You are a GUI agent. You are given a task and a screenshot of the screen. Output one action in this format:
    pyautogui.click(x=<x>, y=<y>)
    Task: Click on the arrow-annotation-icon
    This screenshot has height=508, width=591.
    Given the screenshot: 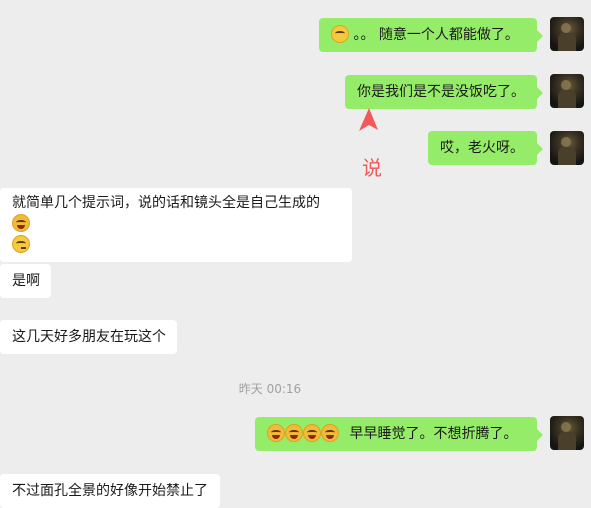 What is the action you would take?
    pyautogui.click(x=368, y=119)
    